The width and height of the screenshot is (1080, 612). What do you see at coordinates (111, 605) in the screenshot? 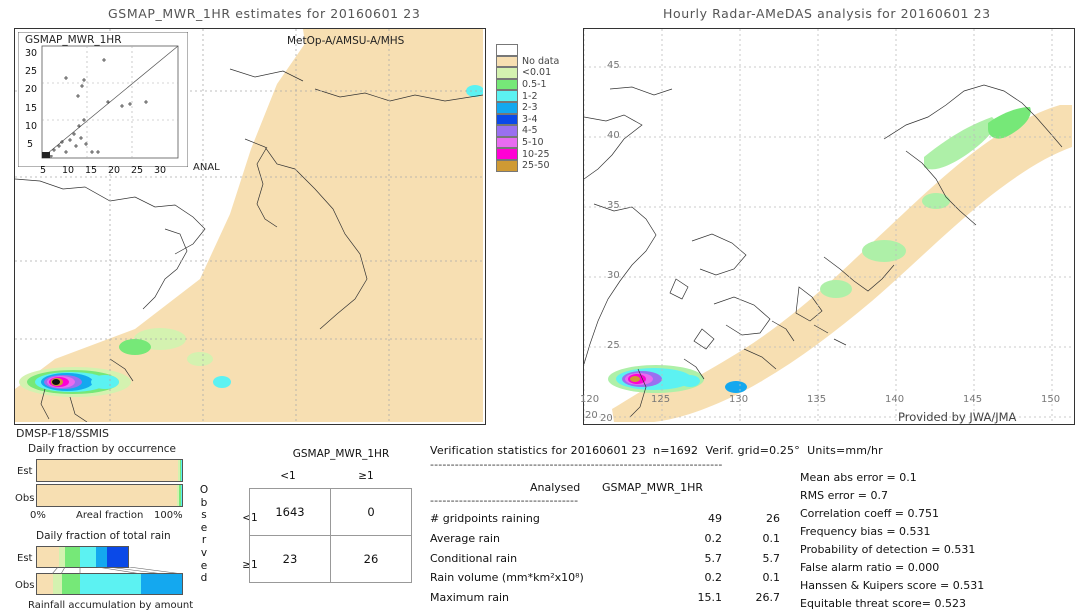
I see `bottom-caption: Rainfall accumulation by amount` at bounding box center [111, 605].